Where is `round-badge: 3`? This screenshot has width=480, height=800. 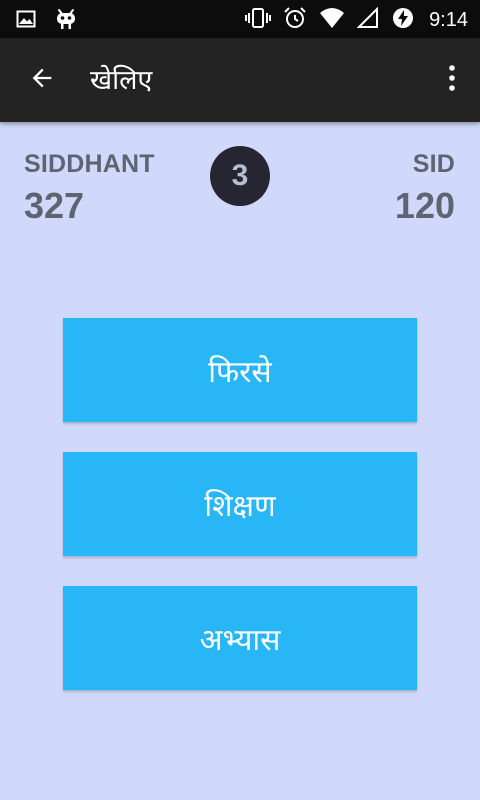 round-badge: 3 is located at coordinates (240, 176).